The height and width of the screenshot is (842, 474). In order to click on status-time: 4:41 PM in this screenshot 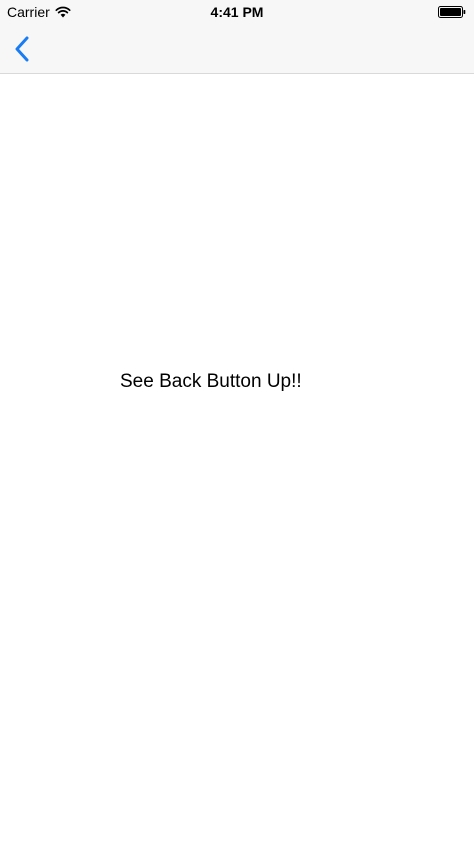, I will do `click(237, 12)`.